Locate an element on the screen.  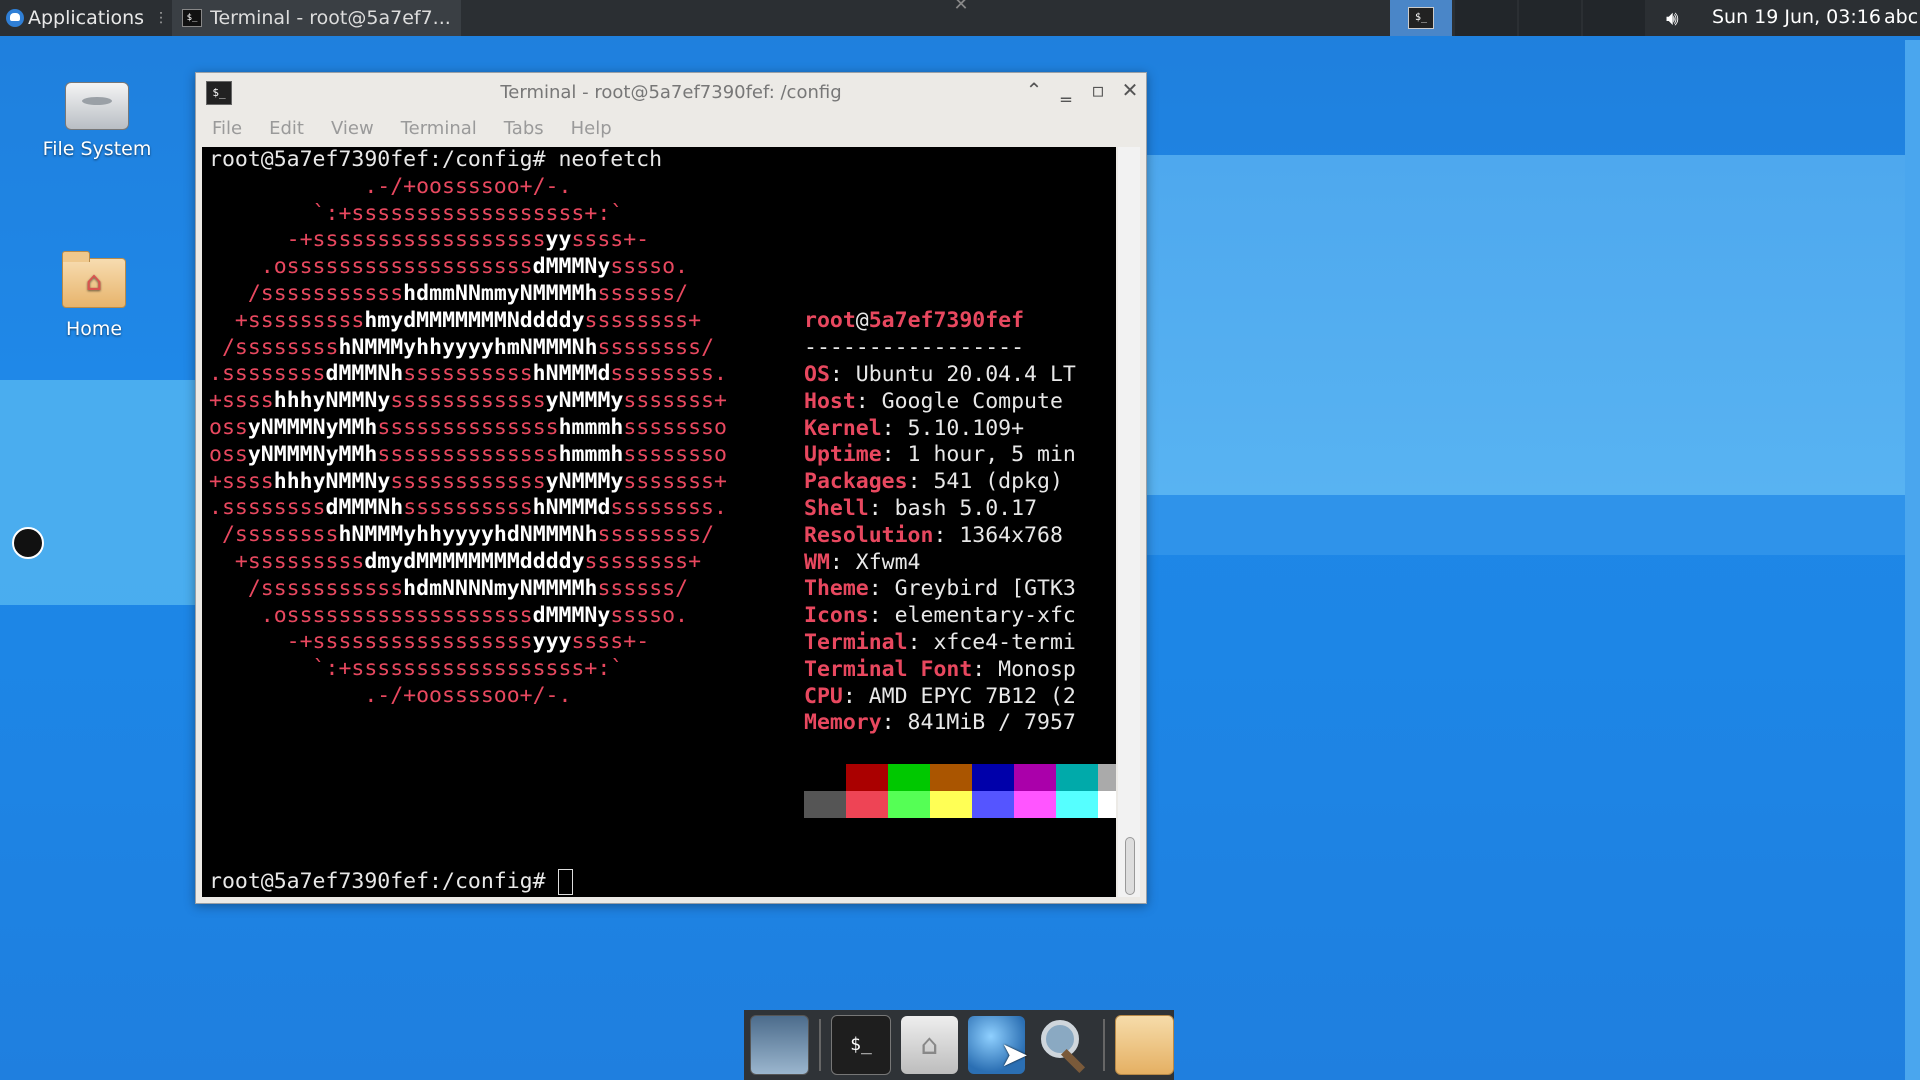
menu-edit: Edit is located at coordinates (286, 128).